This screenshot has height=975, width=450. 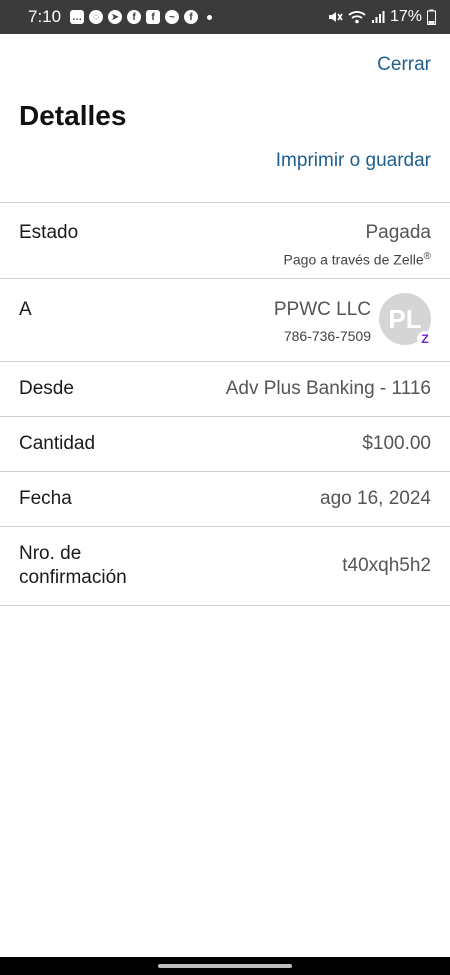 What do you see at coordinates (398, 232) in the screenshot?
I see `estado-value: Pagada` at bounding box center [398, 232].